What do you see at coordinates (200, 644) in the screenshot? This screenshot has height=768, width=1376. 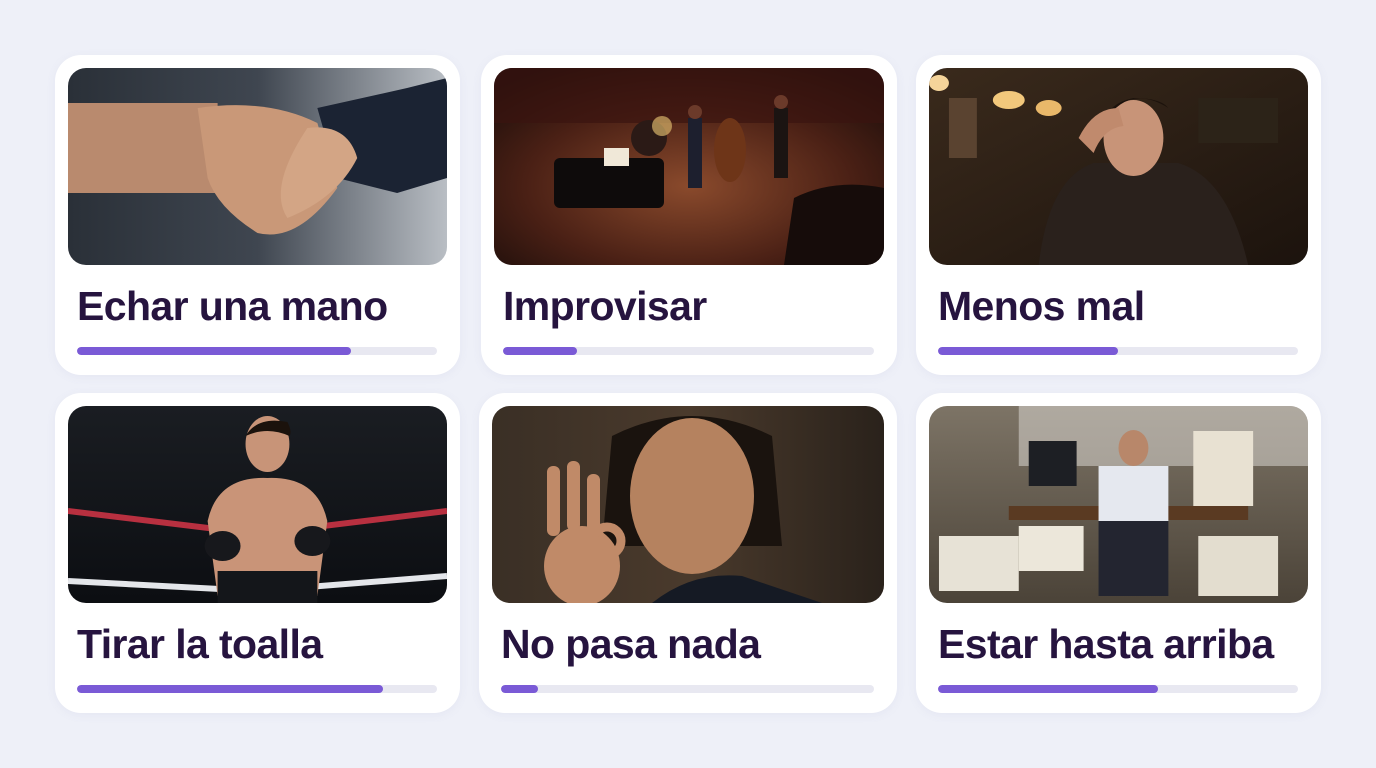 I see `card-title: Tirar la toalla` at bounding box center [200, 644].